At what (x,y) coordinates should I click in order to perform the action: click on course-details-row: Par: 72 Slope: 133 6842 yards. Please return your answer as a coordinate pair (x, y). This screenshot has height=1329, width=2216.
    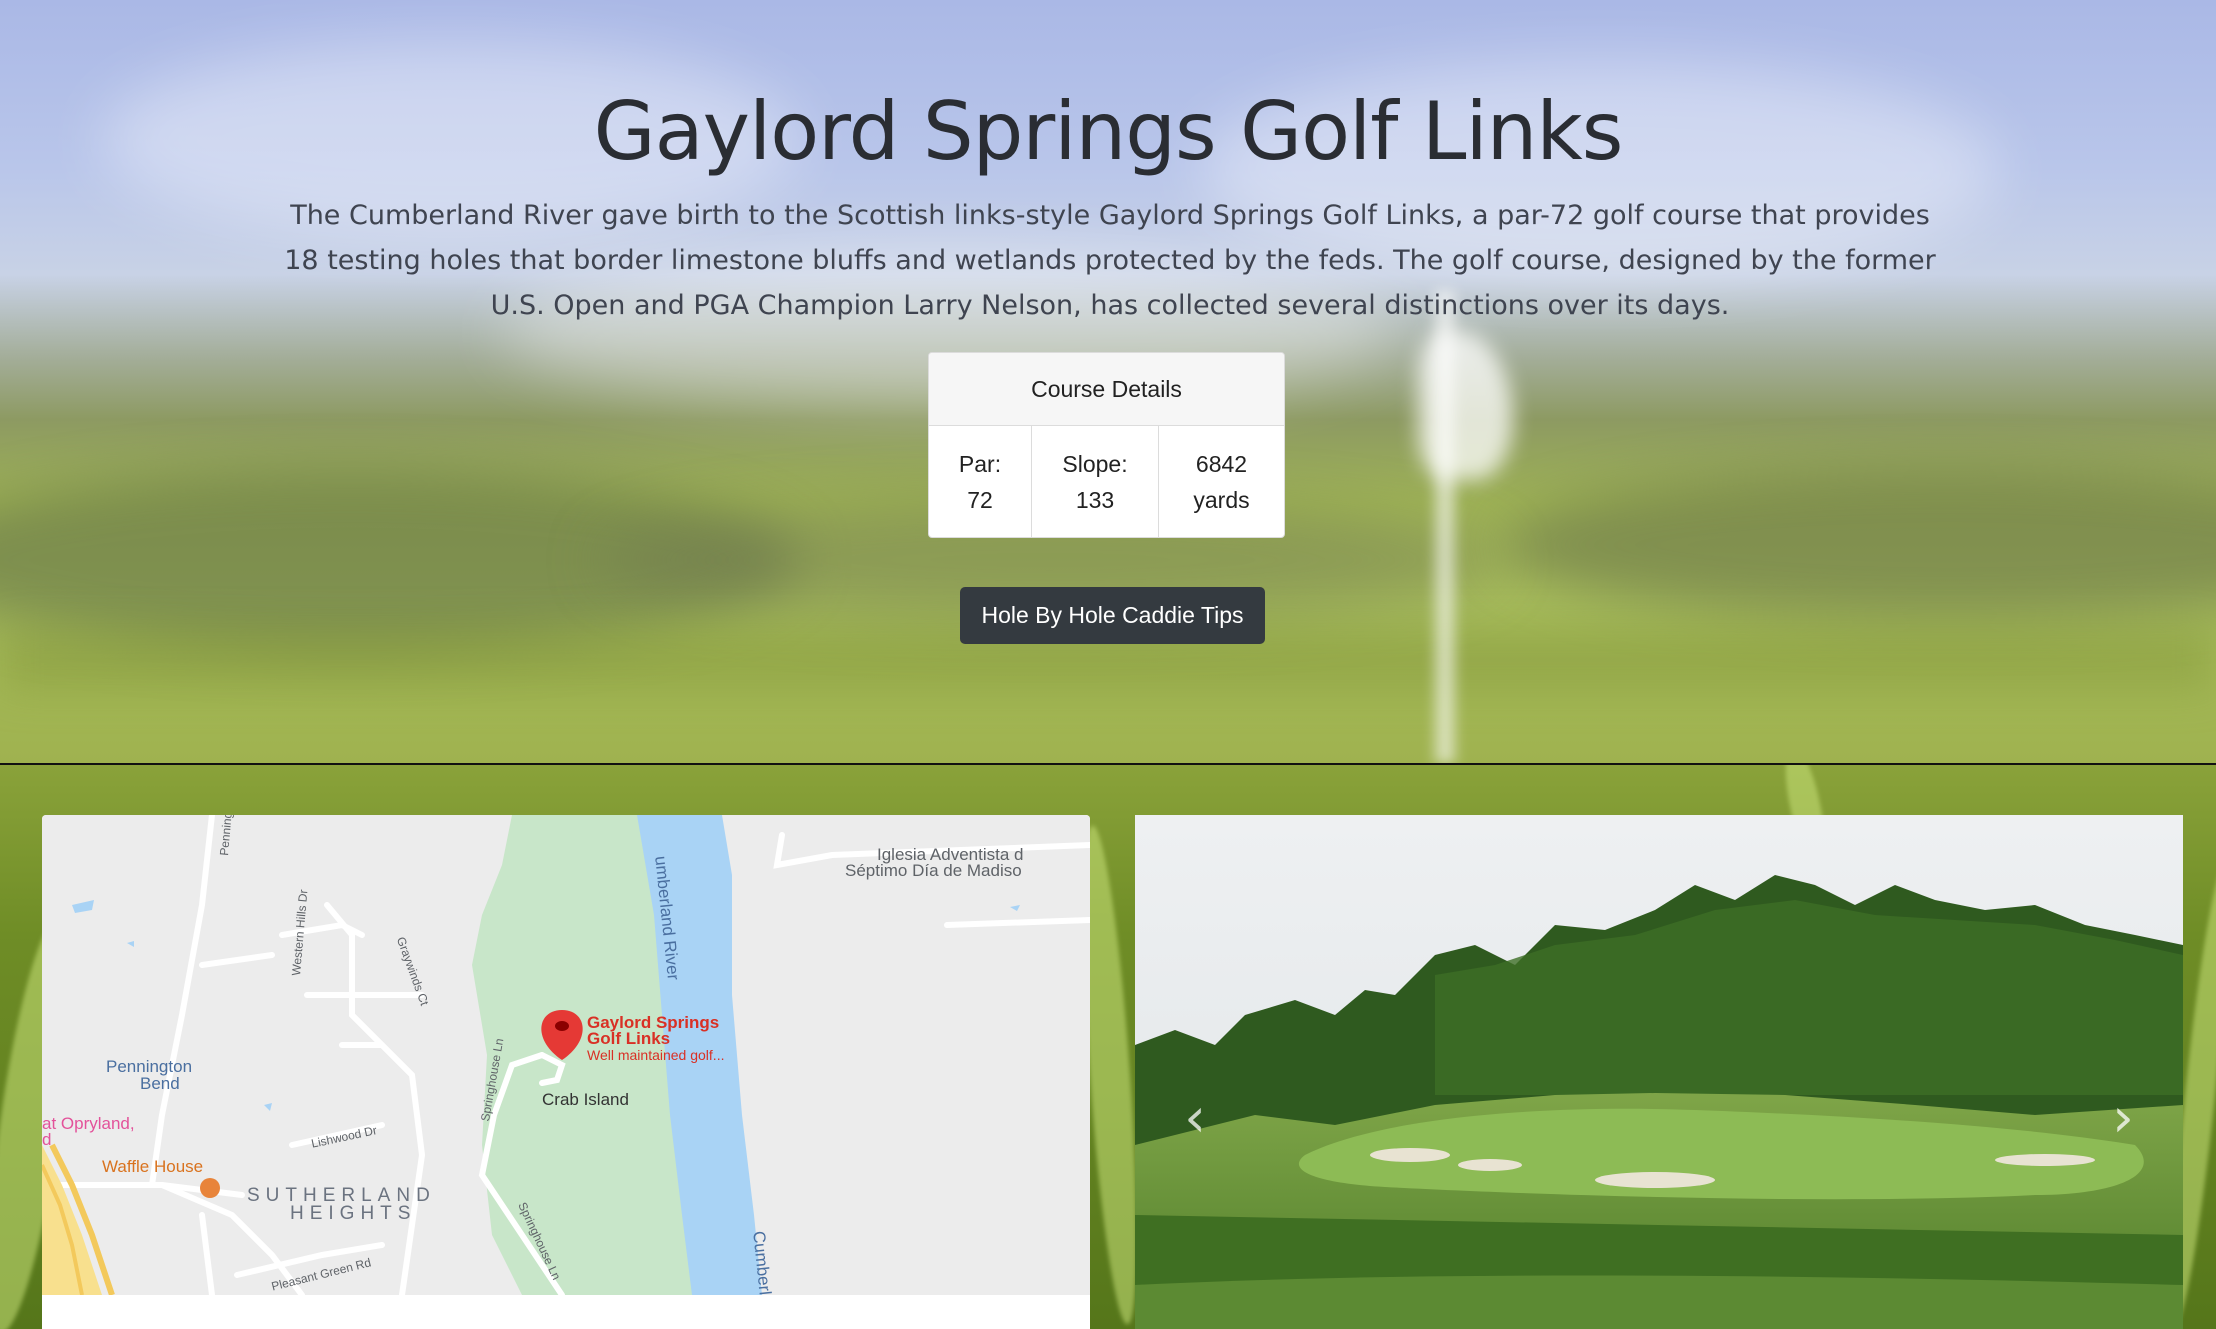
    Looking at the image, I should click on (1106, 481).